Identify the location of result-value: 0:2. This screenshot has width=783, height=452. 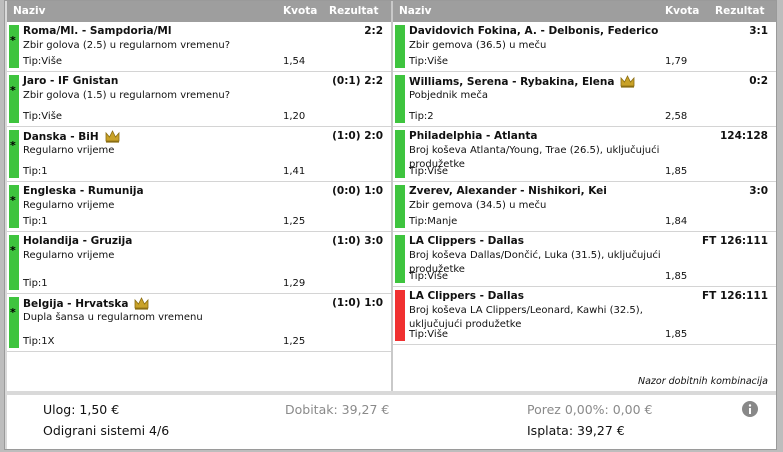
(758, 81).